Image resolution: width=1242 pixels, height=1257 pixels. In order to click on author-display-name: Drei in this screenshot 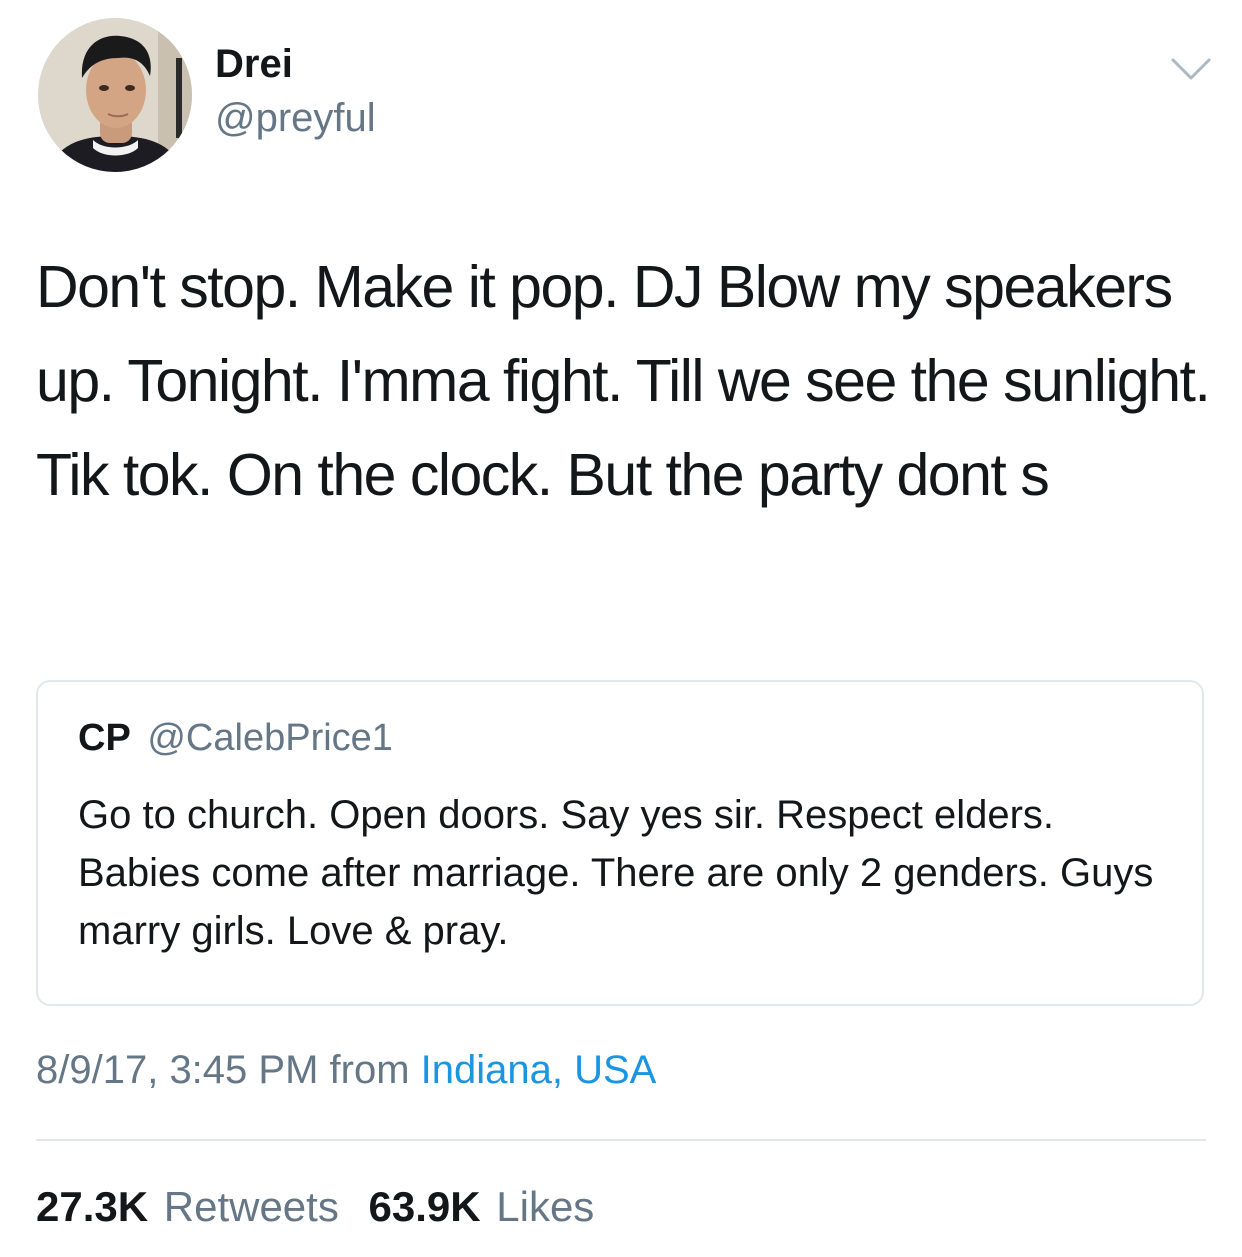, I will do `click(254, 64)`.